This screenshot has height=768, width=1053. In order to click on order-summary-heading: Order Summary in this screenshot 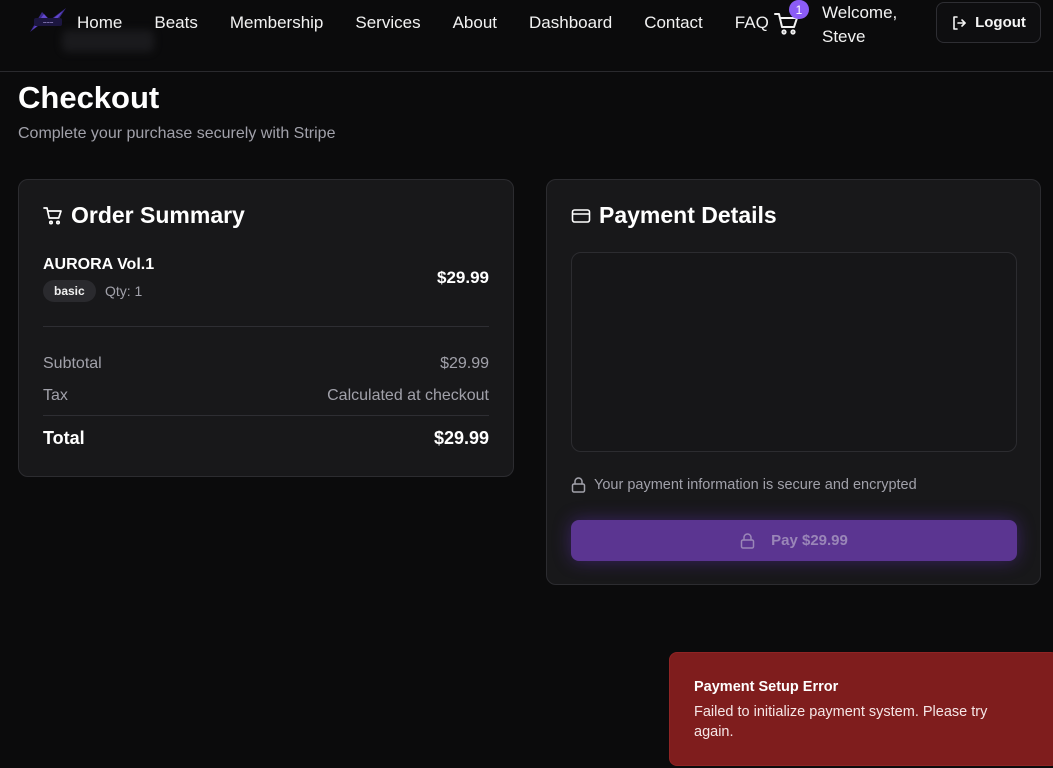, I will do `click(144, 215)`.